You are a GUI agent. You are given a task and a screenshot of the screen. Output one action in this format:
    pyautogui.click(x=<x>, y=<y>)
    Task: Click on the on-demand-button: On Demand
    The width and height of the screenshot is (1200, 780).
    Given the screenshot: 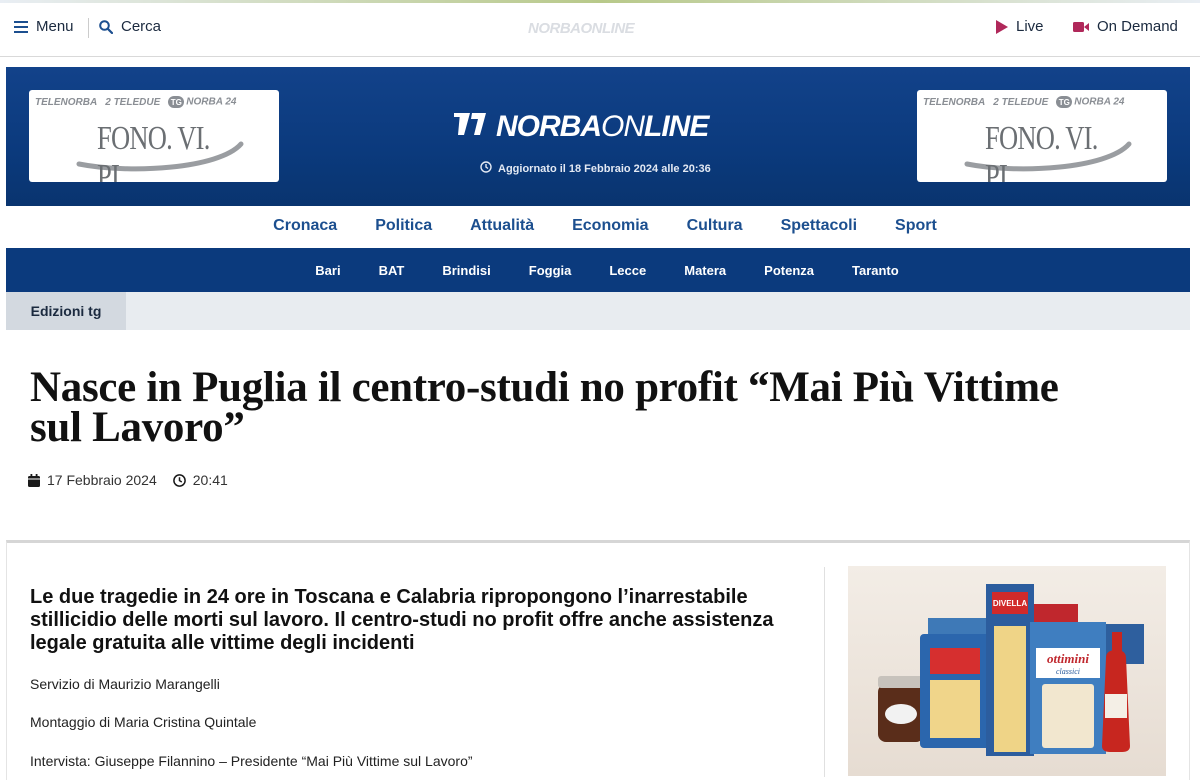 What is the action you would take?
    pyautogui.click(x=1125, y=26)
    